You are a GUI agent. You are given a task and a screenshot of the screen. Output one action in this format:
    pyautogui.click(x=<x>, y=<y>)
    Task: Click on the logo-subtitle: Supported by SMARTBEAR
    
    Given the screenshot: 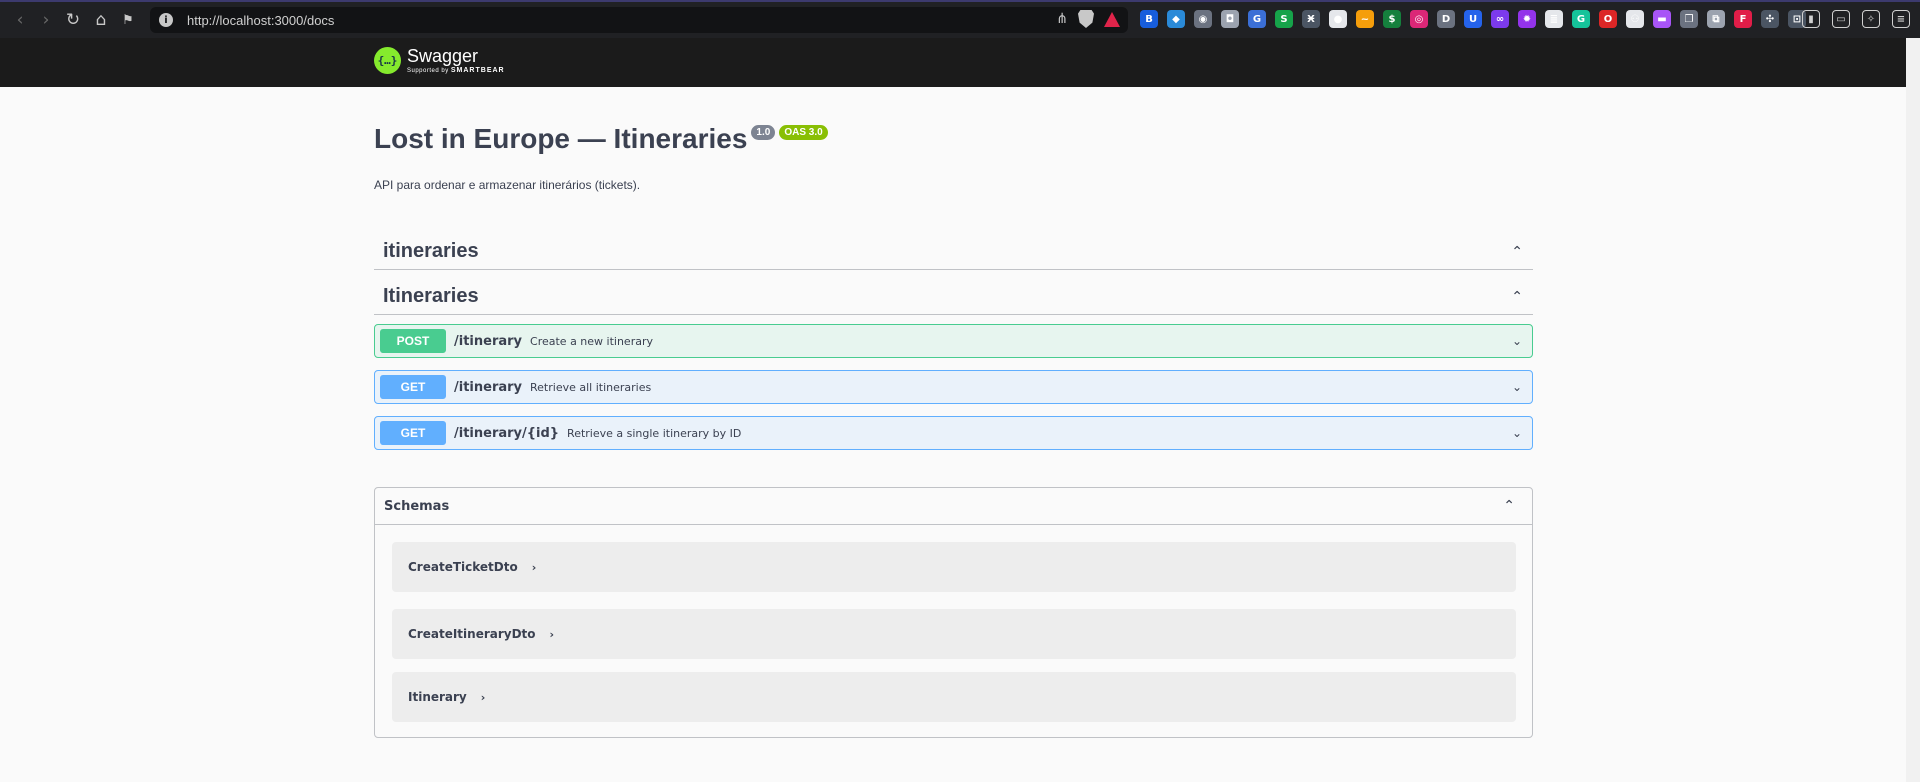 What is the action you would take?
    pyautogui.click(x=456, y=70)
    